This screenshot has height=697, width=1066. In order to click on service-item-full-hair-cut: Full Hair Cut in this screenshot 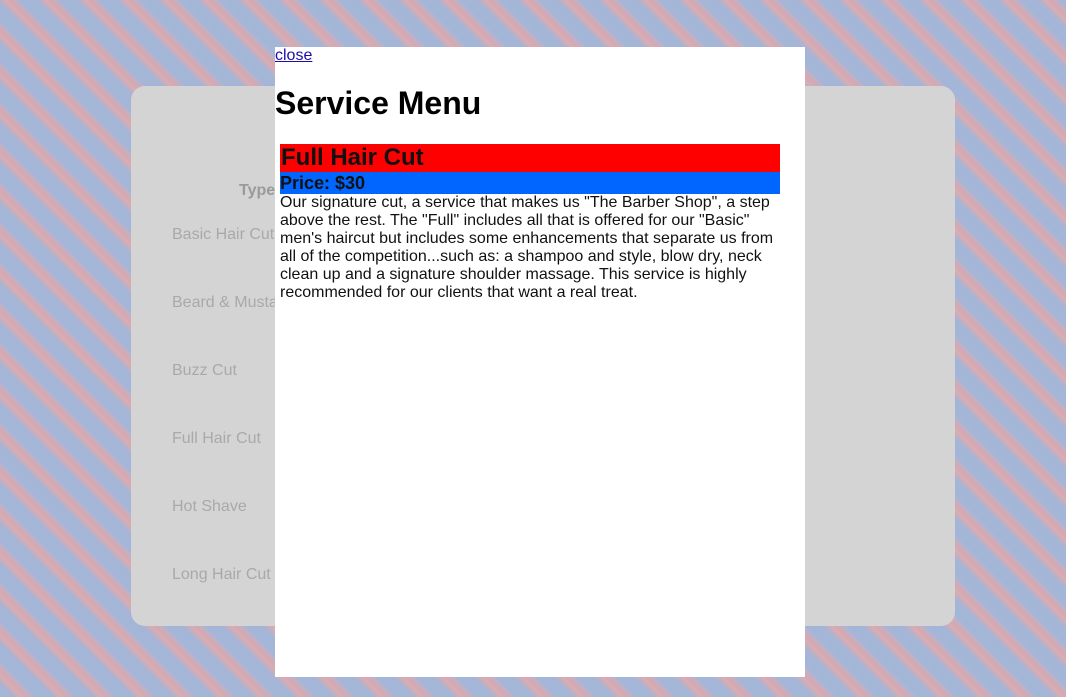, I will do `click(216, 439)`.